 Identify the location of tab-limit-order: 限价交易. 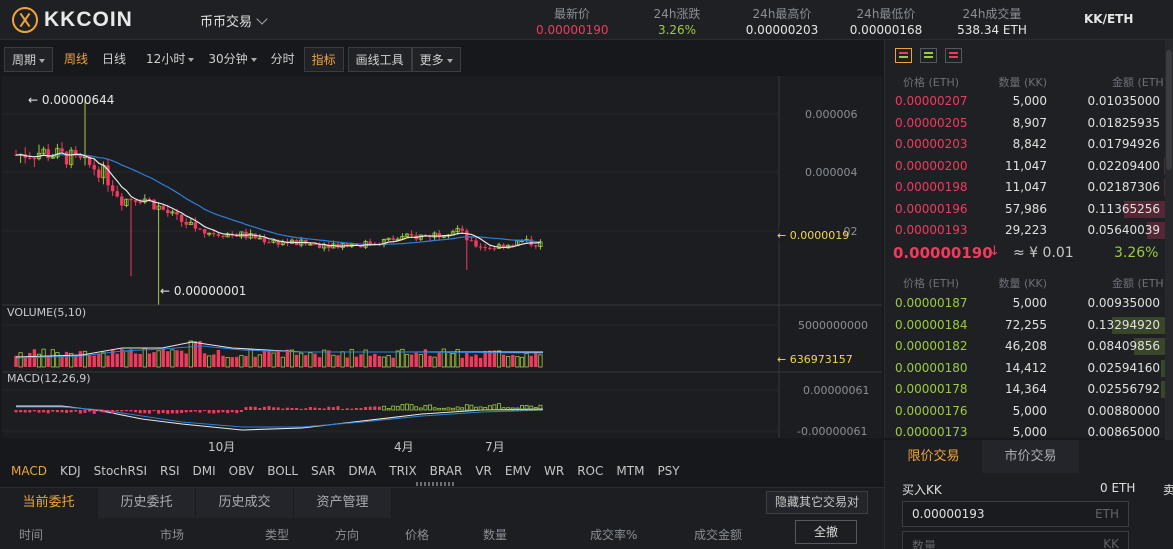
(933, 456).